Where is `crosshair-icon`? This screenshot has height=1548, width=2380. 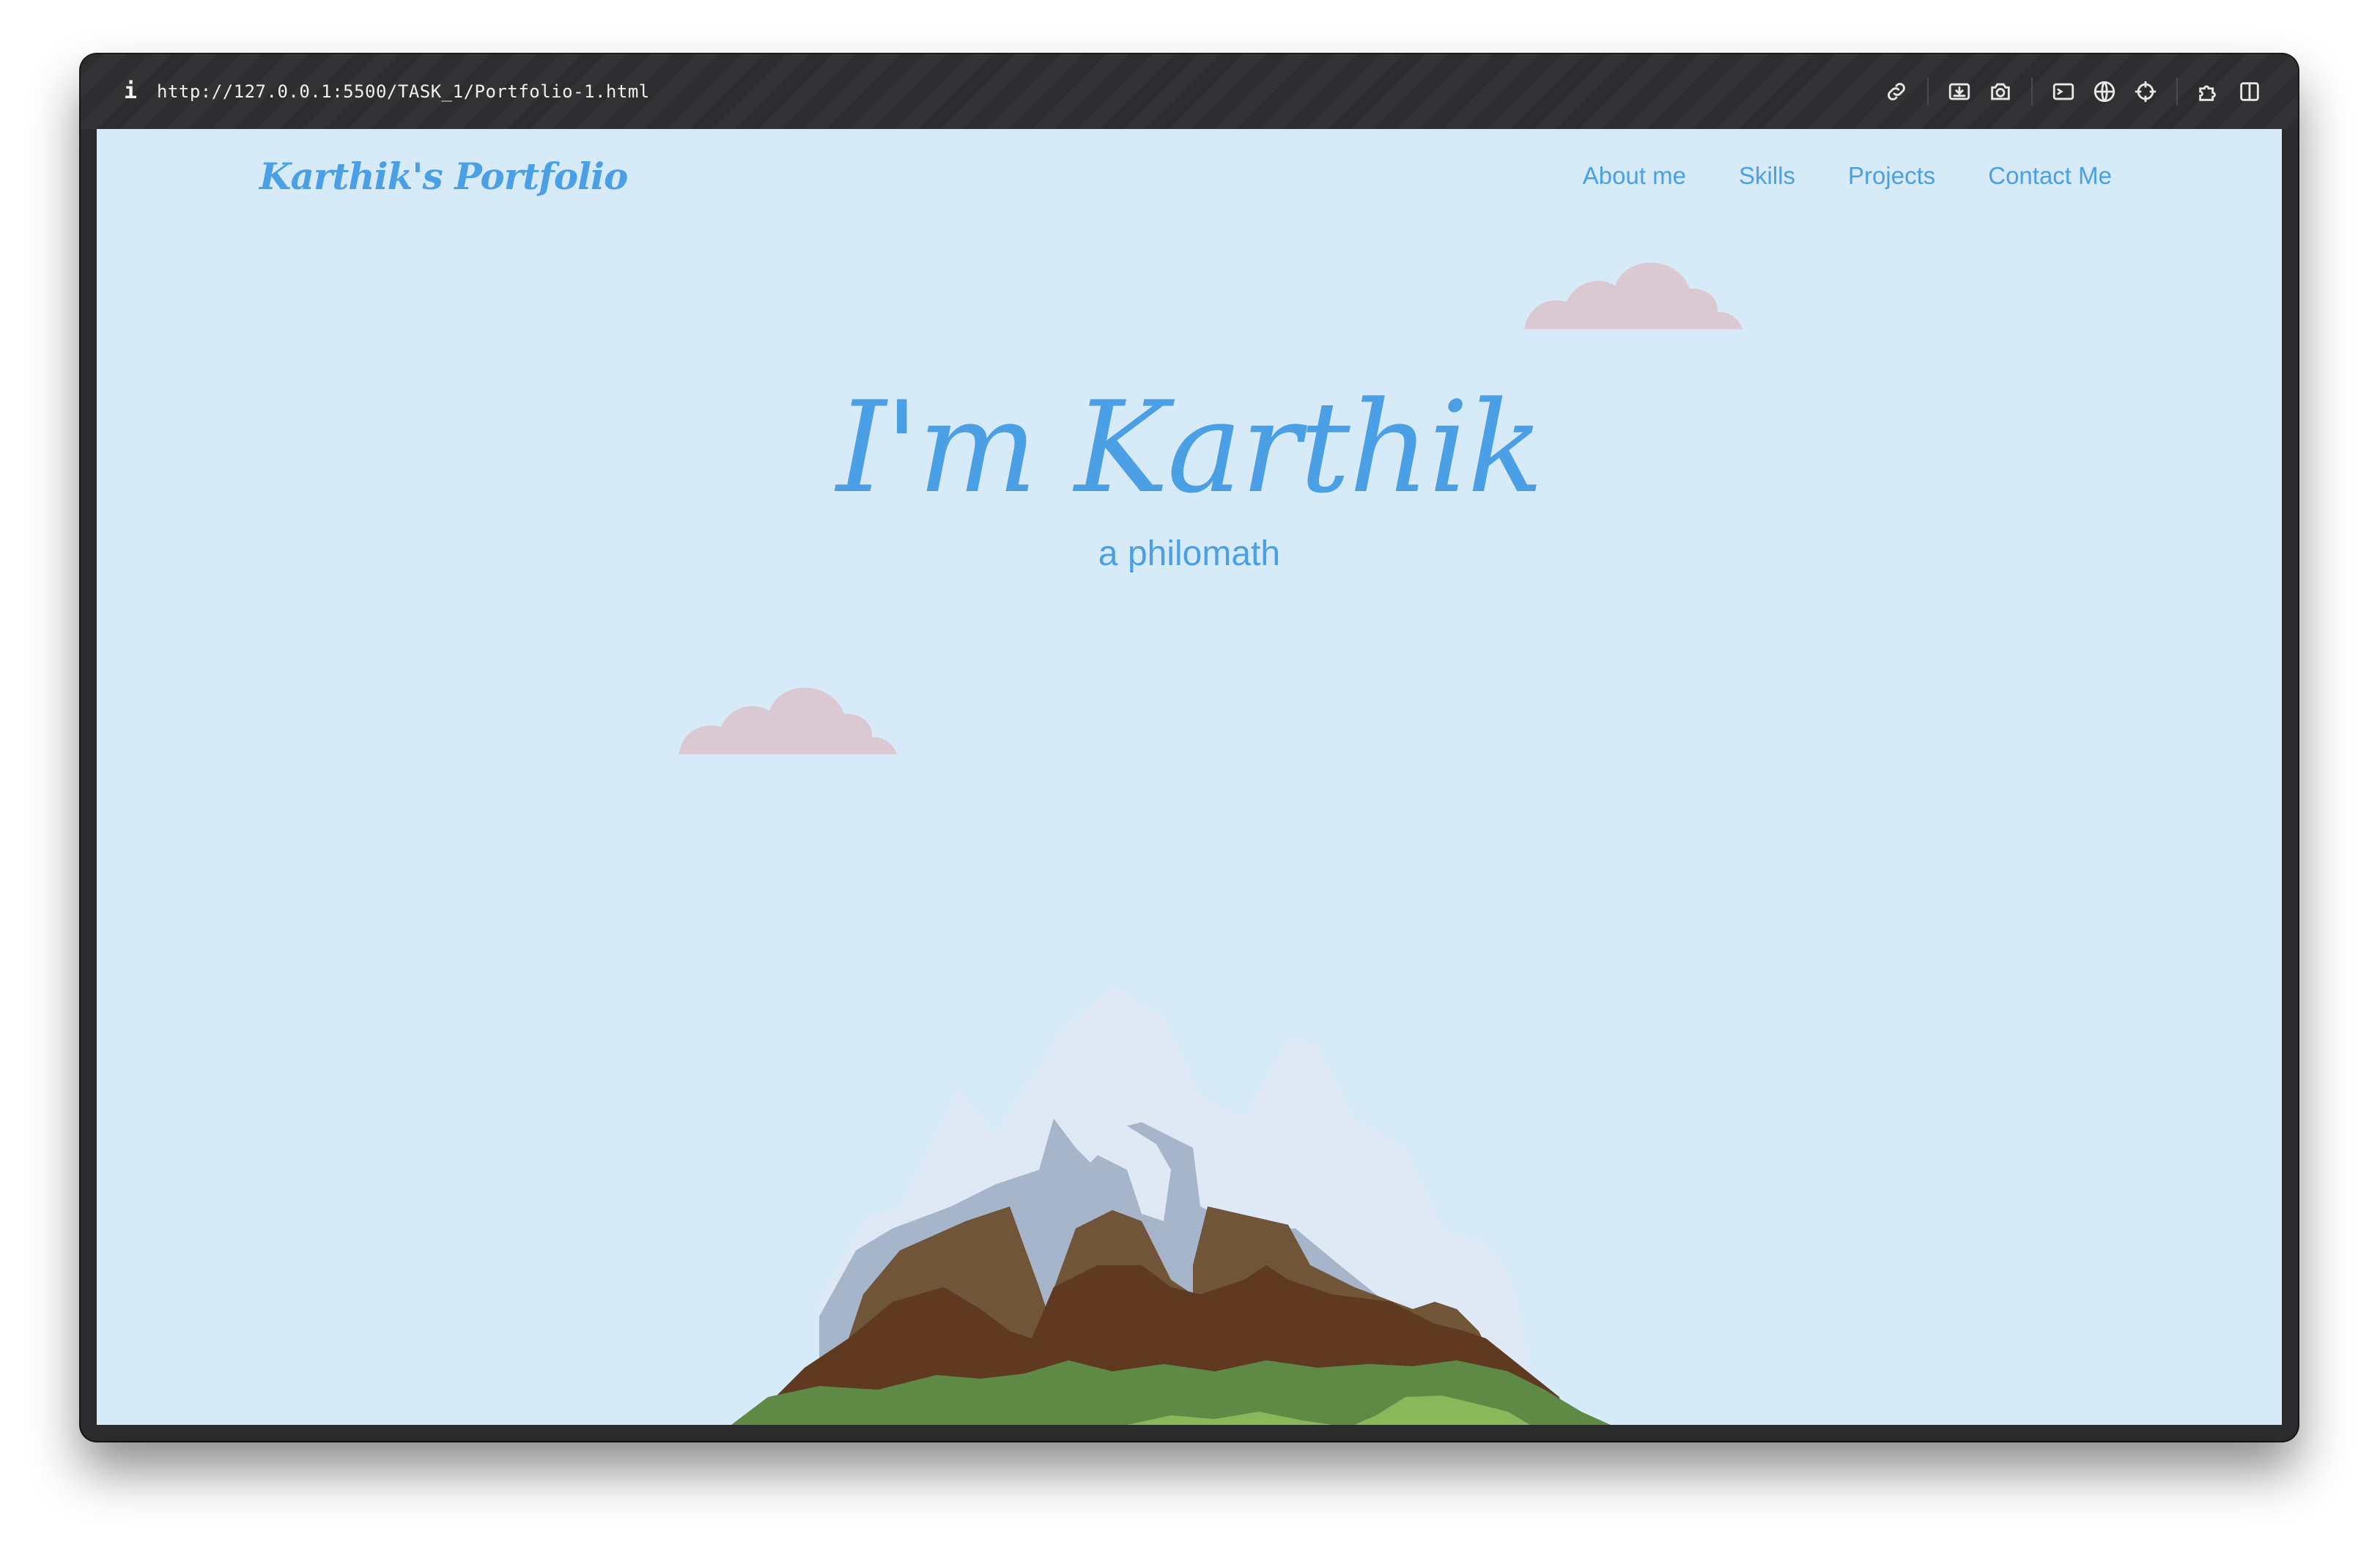
crosshair-icon is located at coordinates (2145, 91).